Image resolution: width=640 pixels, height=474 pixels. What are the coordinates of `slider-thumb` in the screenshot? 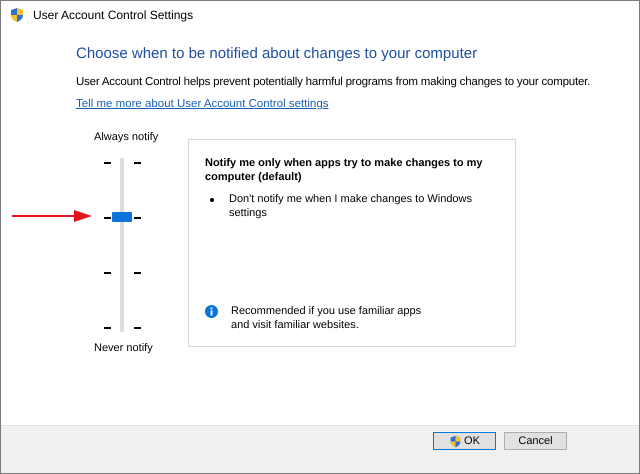 It's located at (122, 217).